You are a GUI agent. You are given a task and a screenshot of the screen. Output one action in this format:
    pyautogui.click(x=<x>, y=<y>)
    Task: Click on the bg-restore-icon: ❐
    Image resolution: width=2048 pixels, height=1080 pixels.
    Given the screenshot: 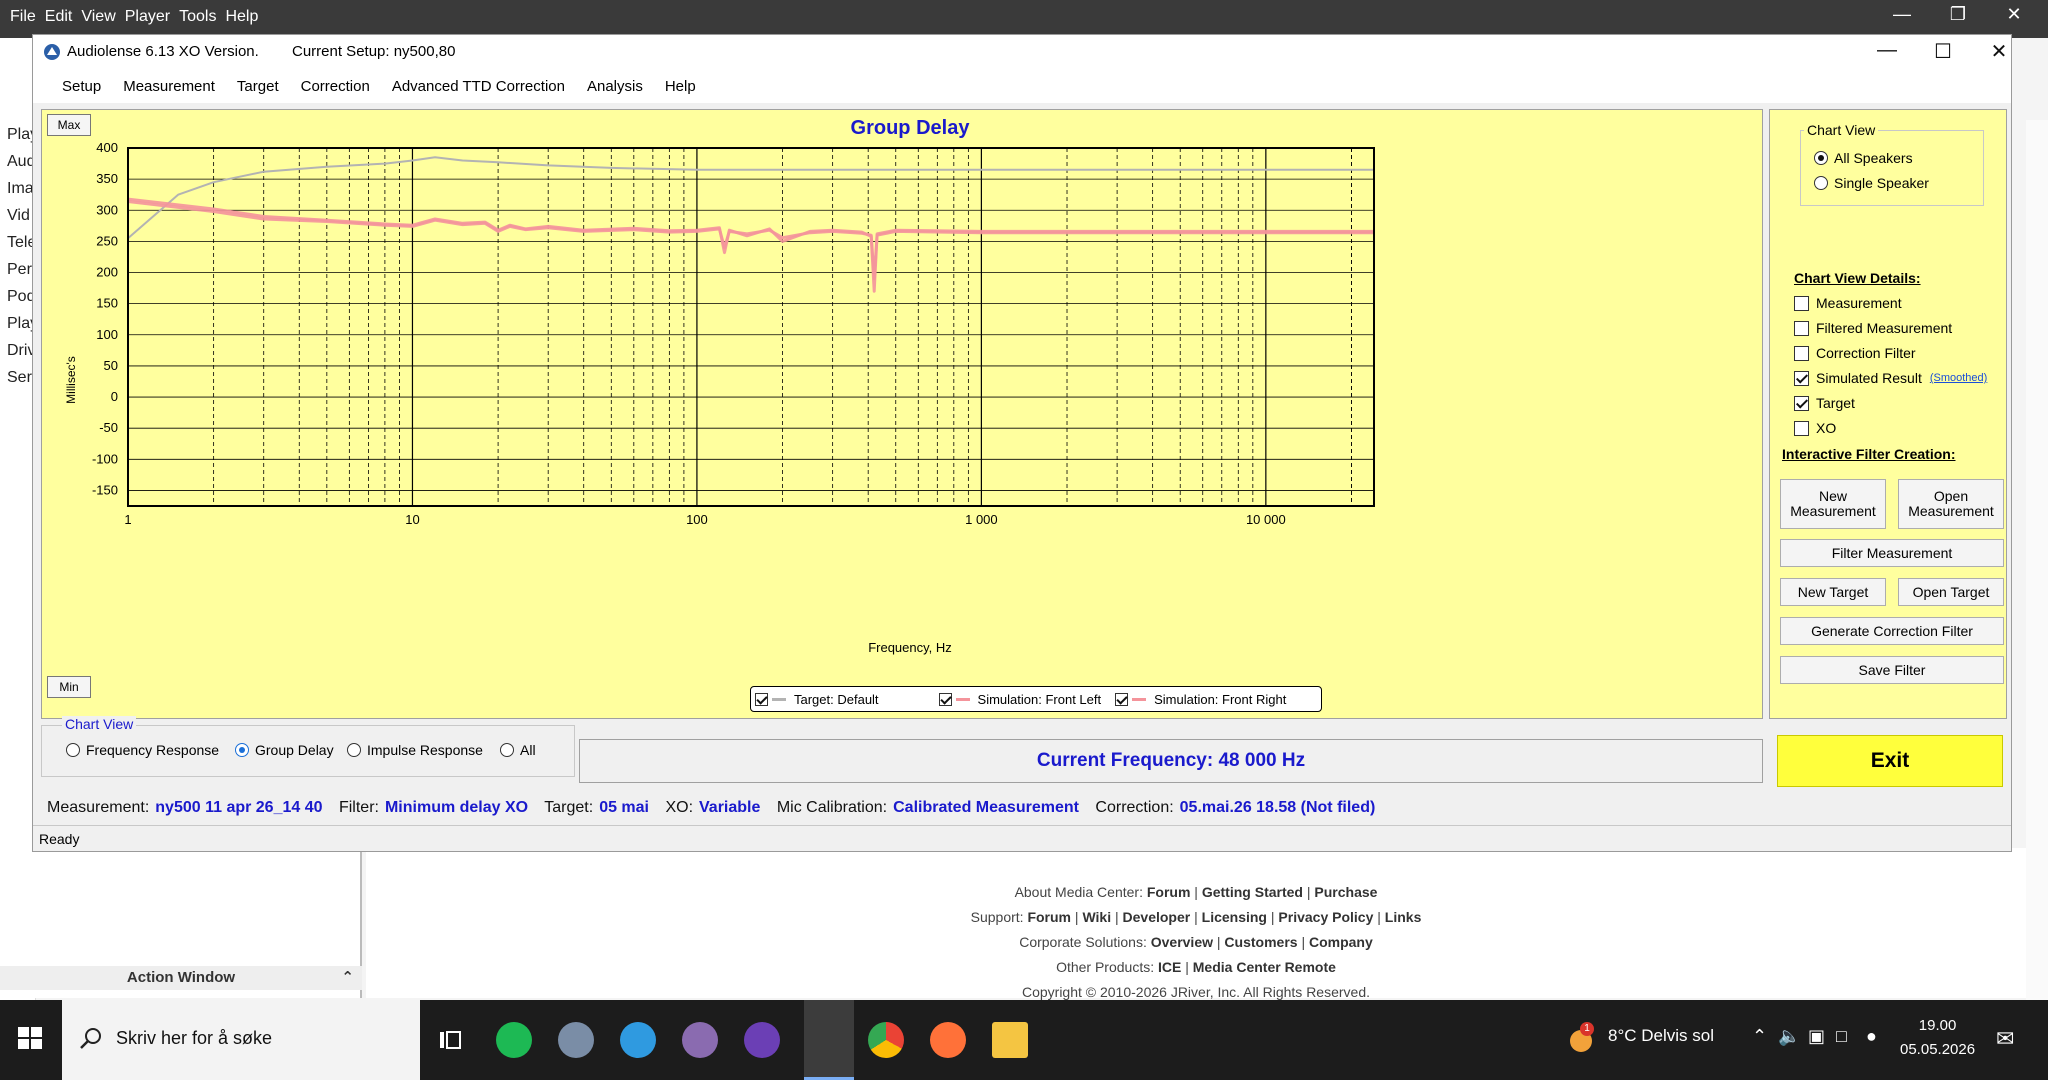 What is the action you would take?
    pyautogui.click(x=1958, y=14)
    